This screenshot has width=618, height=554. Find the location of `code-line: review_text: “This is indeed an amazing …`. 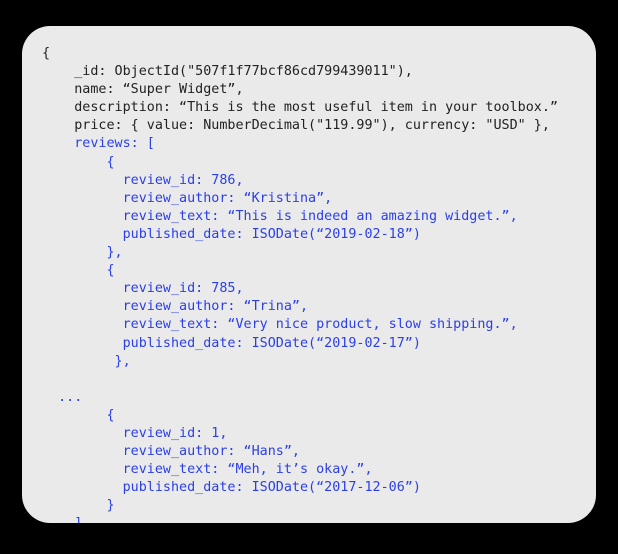

code-line: review_text: “This is indeed an amazing … is located at coordinates (280, 216).